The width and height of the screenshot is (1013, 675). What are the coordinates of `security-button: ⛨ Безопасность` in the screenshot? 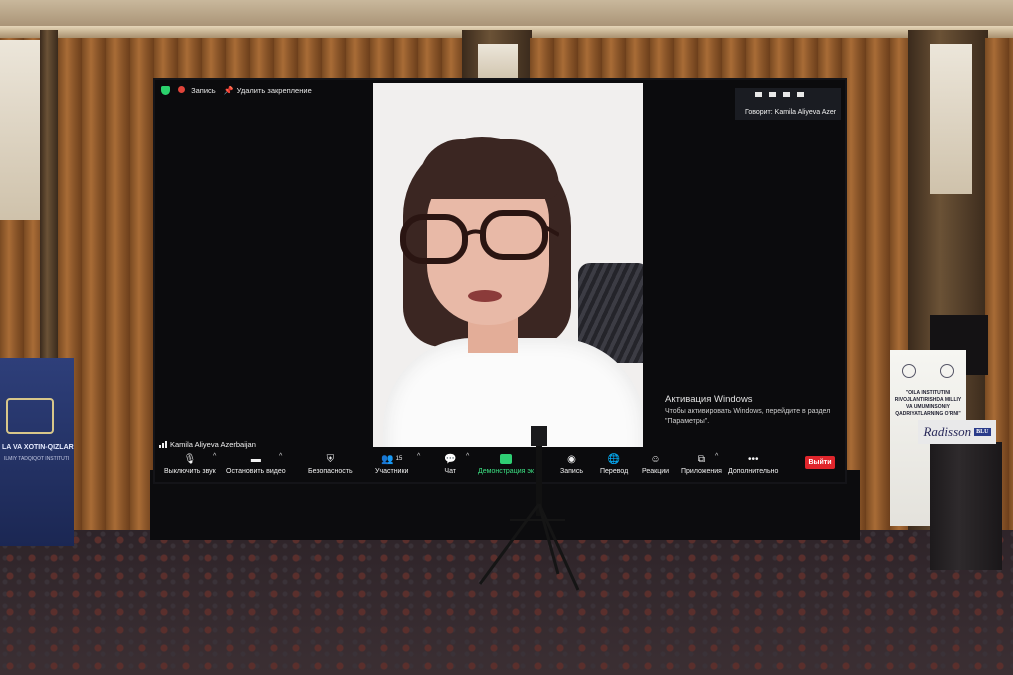 It's located at (330, 464).